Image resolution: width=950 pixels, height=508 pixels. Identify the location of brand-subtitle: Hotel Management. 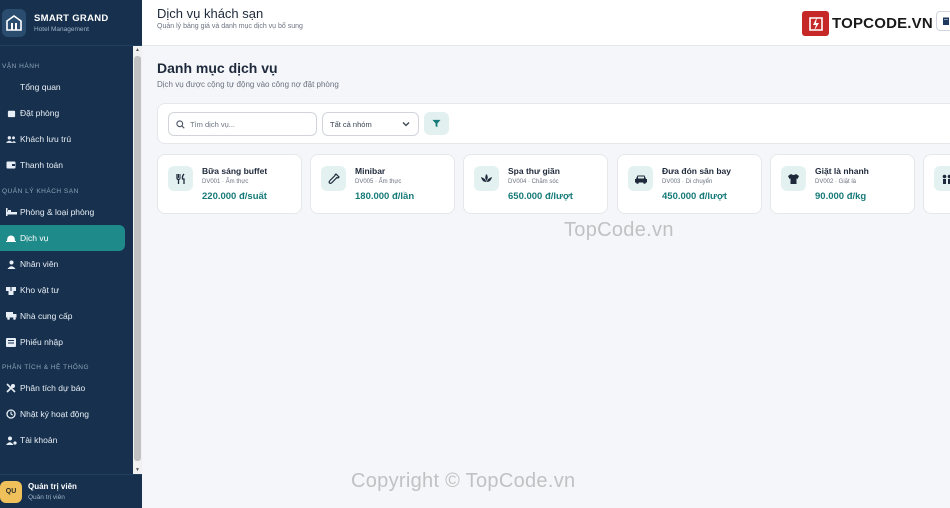
(61, 29).